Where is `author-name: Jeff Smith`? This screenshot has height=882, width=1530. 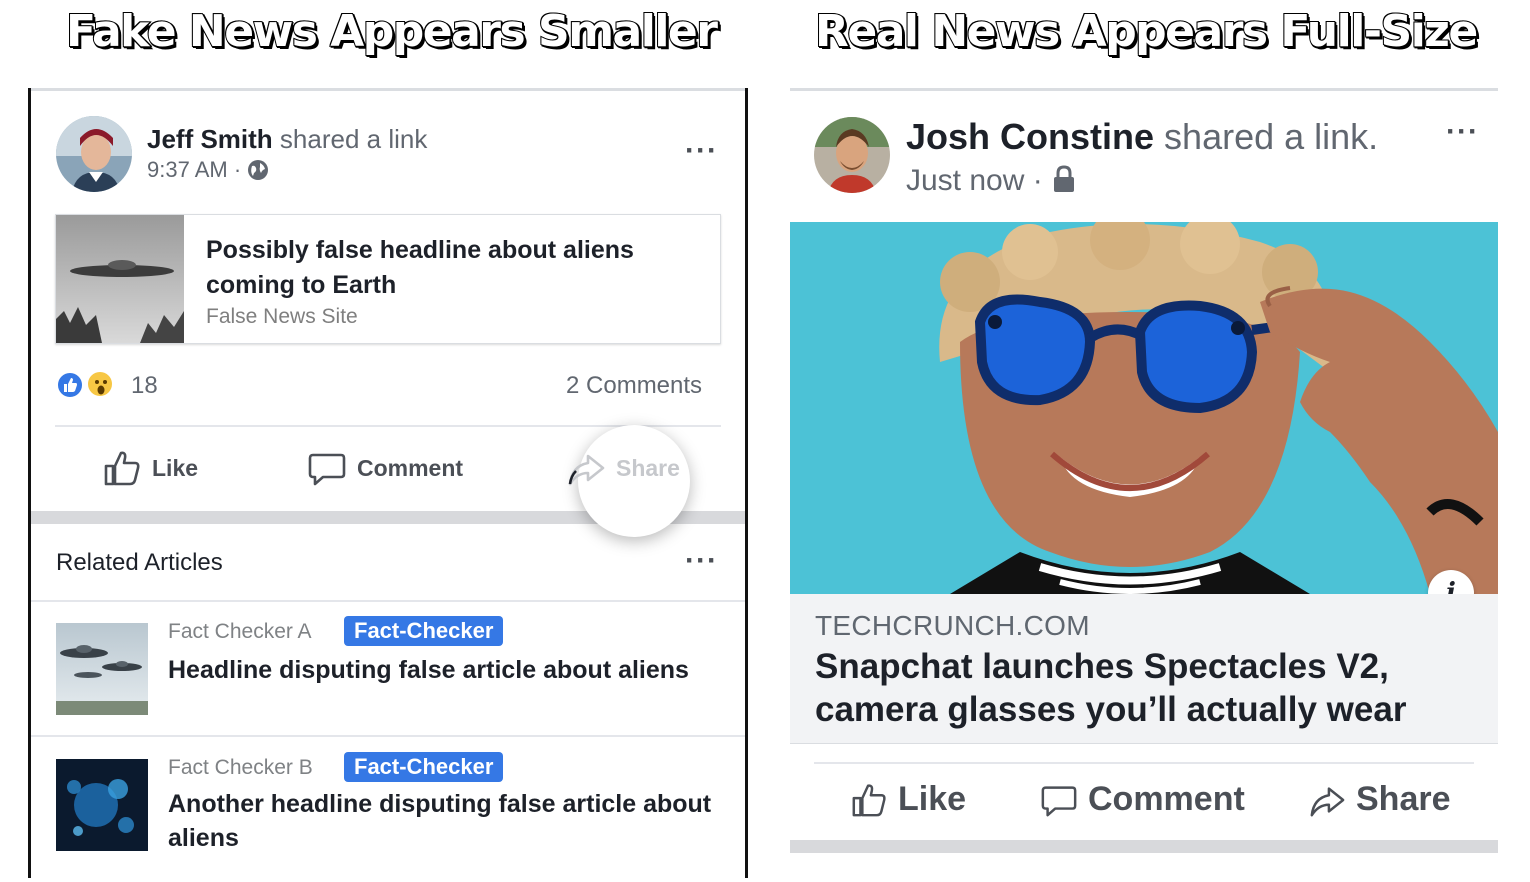
author-name: Jeff Smith is located at coordinates (210, 139).